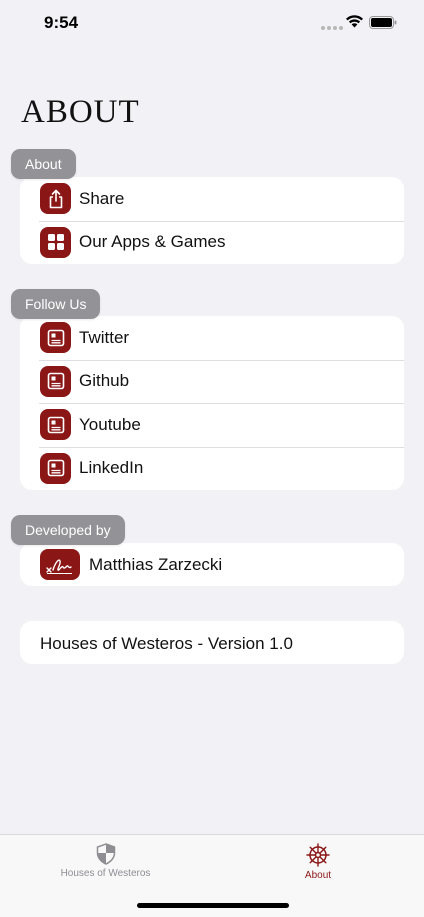  Describe the element at coordinates (212, 24) in the screenshot. I see `status-bar: 9:54` at that location.